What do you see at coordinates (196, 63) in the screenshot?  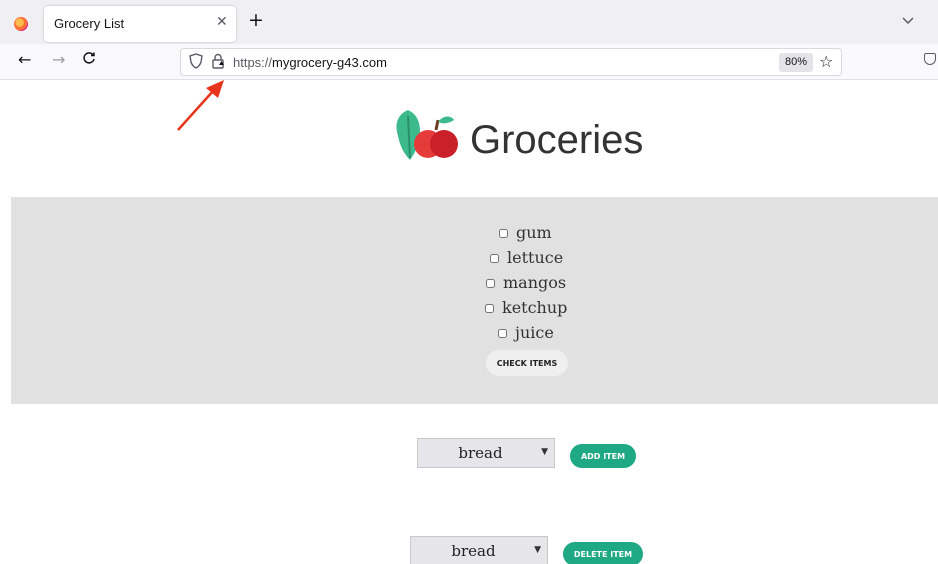 I see `shield-icon` at bounding box center [196, 63].